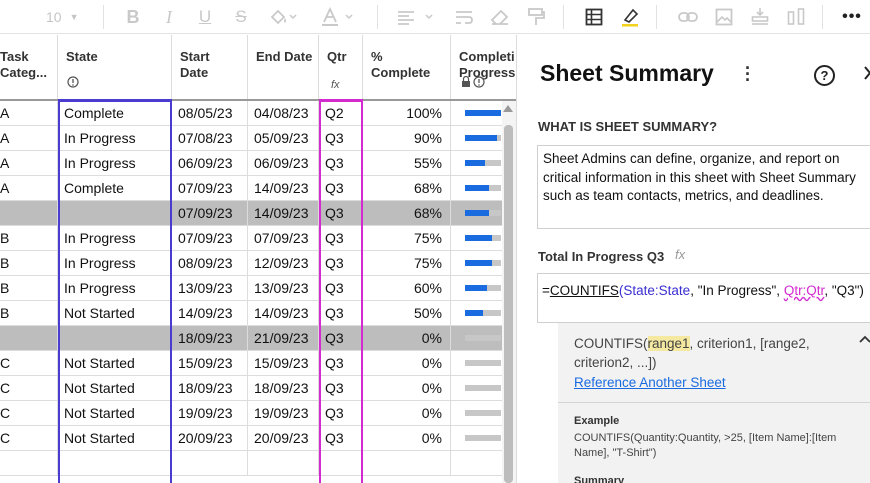 The image size is (870, 483). What do you see at coordinates (283, 413) in the screenshot?
I see `end-date-cell: 19/09/23` at bounding box center [283, 413].